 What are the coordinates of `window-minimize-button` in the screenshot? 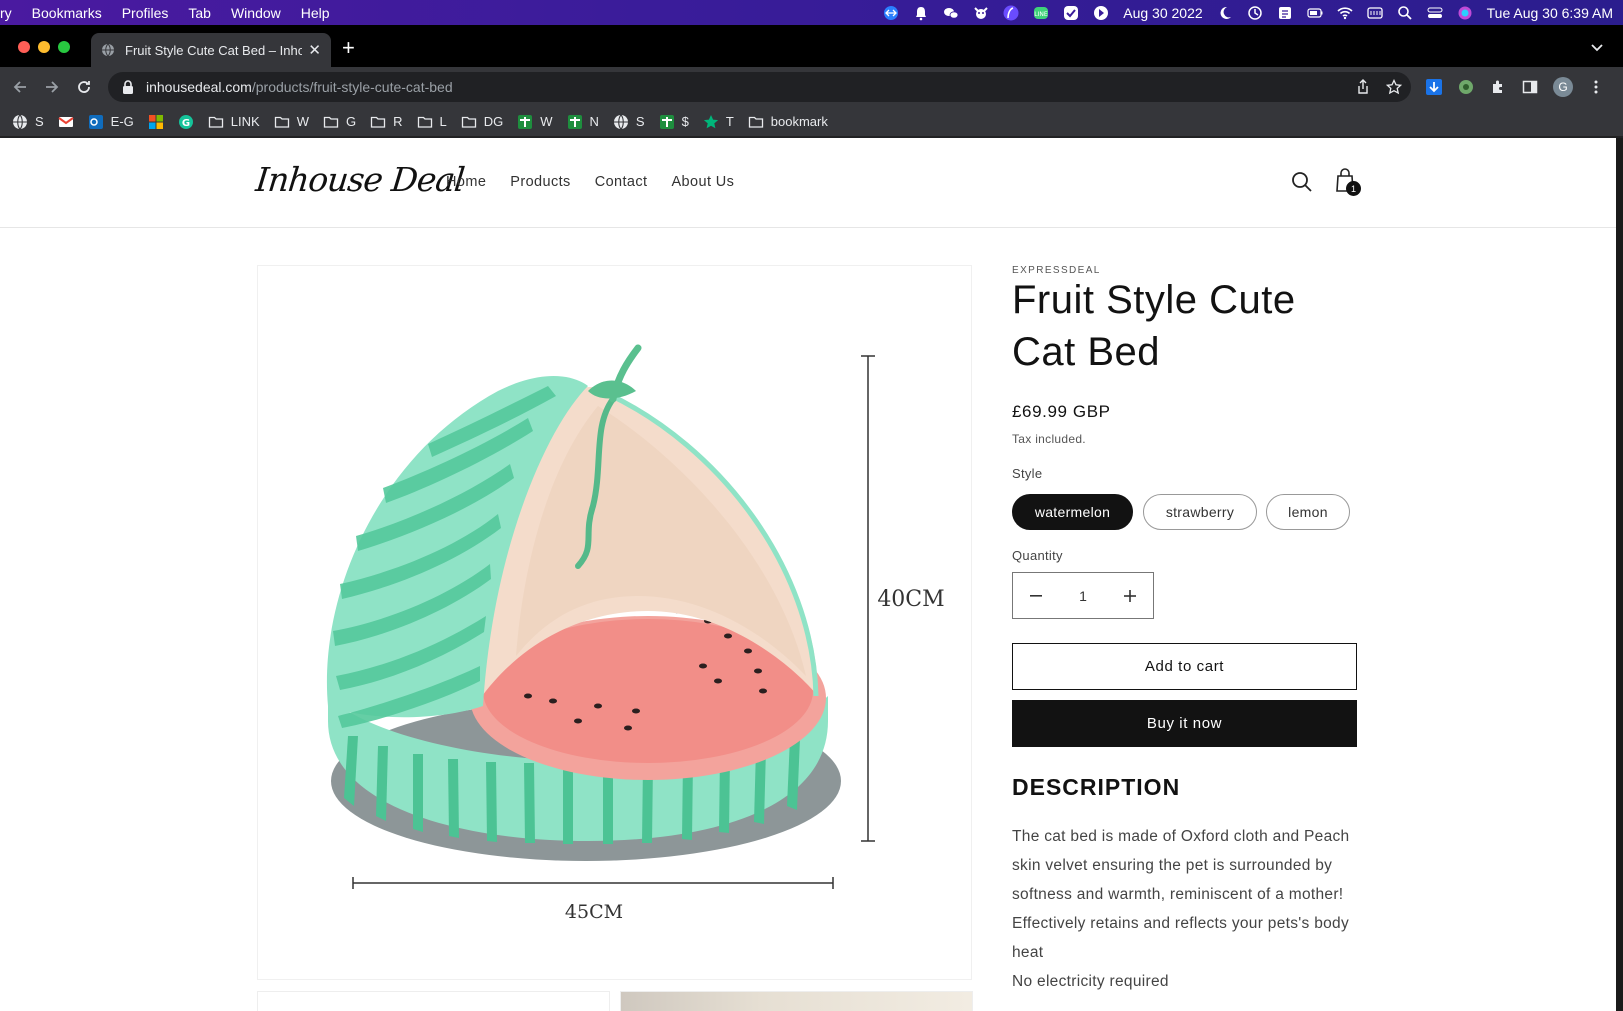 It's located at (44, 47).